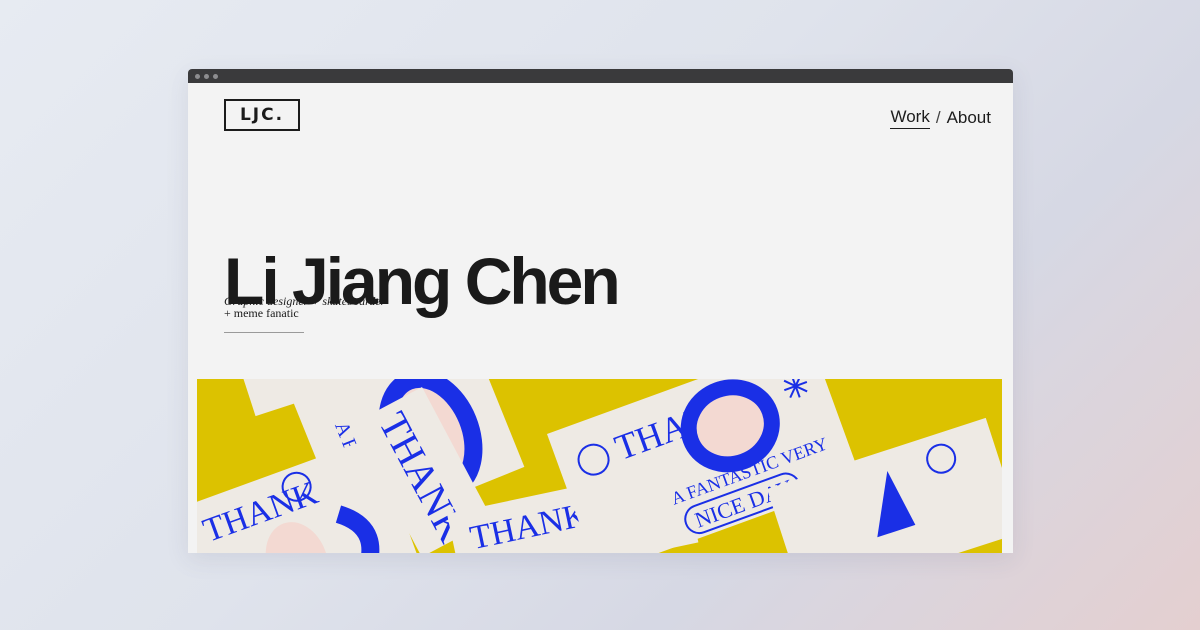 This screenshot has width=1200, height=630. I want to click on divider, so click(264, 332).